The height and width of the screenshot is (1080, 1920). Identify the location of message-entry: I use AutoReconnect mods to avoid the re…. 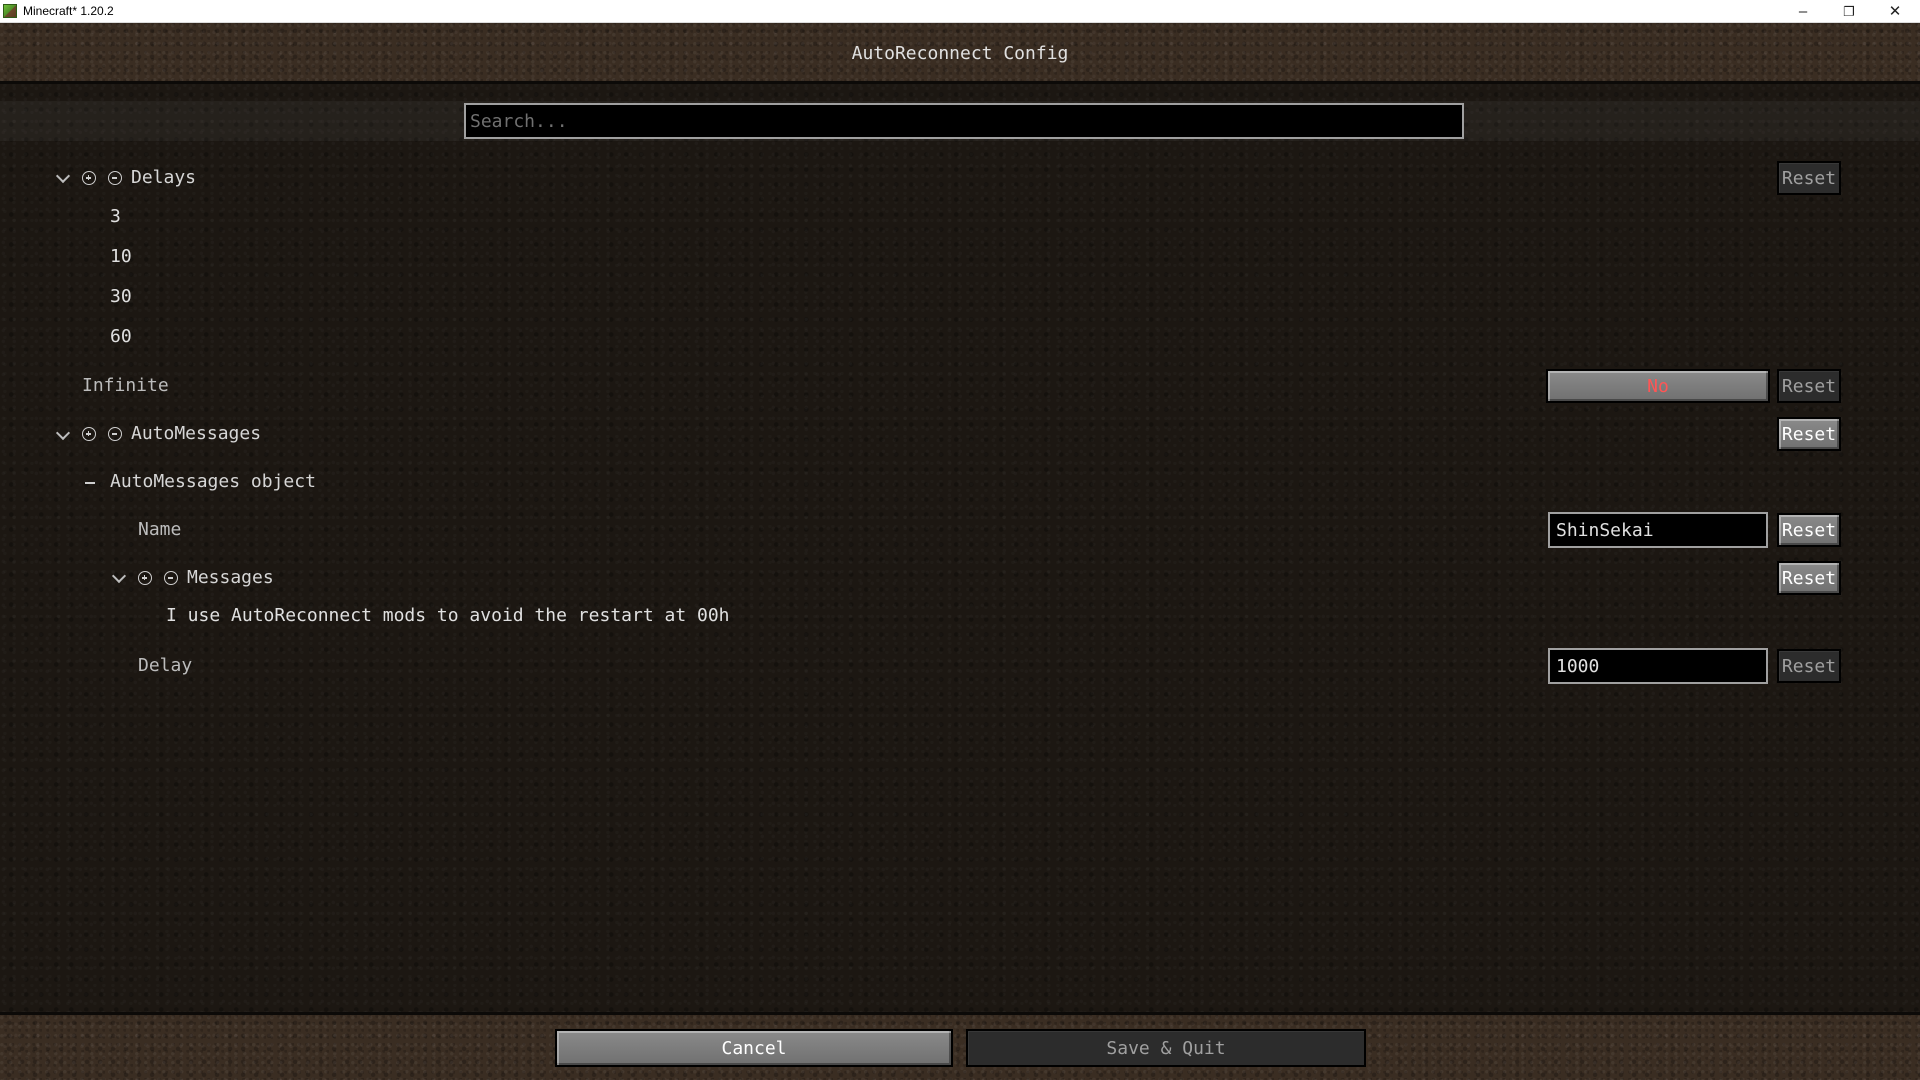
(448, 616).